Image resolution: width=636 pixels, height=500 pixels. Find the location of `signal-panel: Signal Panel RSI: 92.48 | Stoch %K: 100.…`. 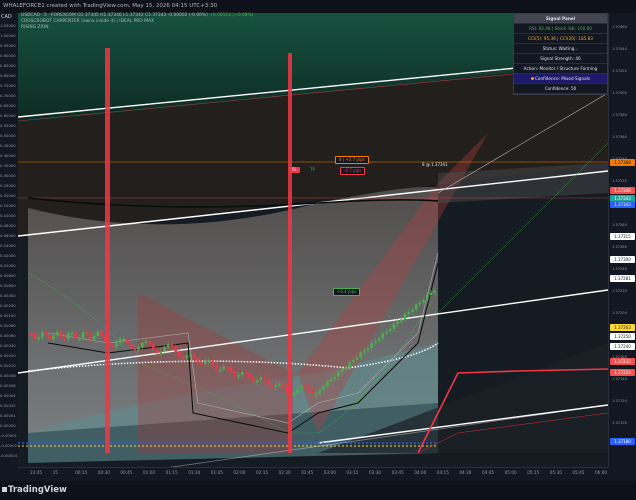

signal-panel: Signal Panel RSI: 92.48 | Stoch %K: 100.… is located at coordinates (560, 54).